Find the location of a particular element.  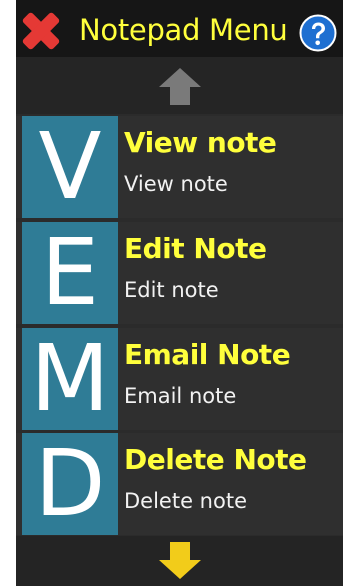

scroll-down-button is located at coordinates (179, 561).